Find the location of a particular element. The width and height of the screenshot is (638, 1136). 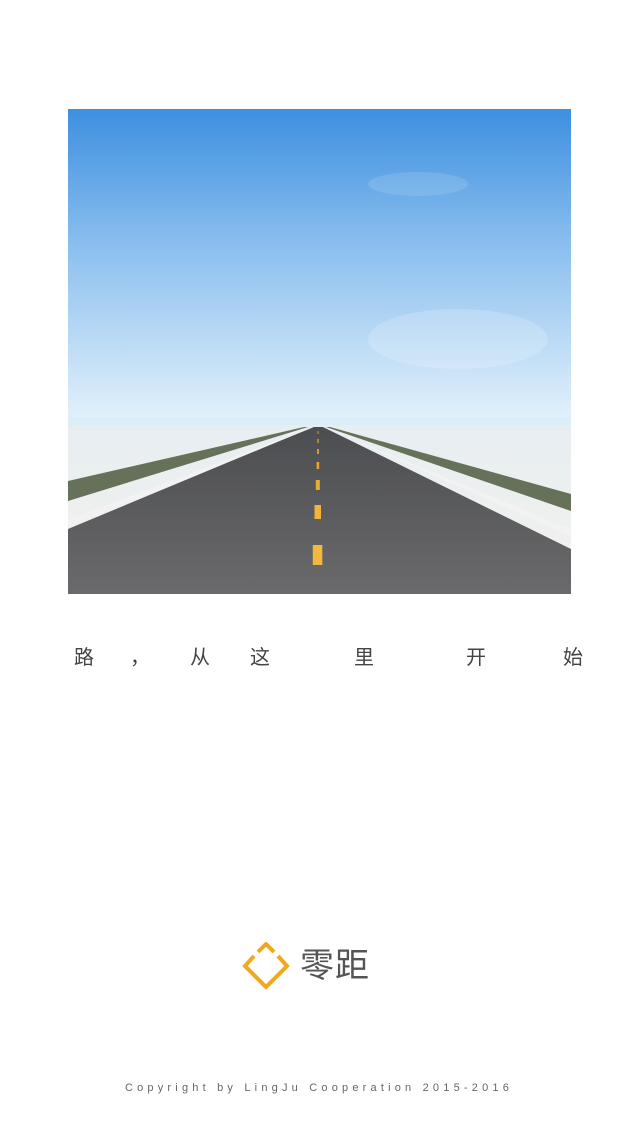

tagline-char: ， is located at coordinates (140, 657).